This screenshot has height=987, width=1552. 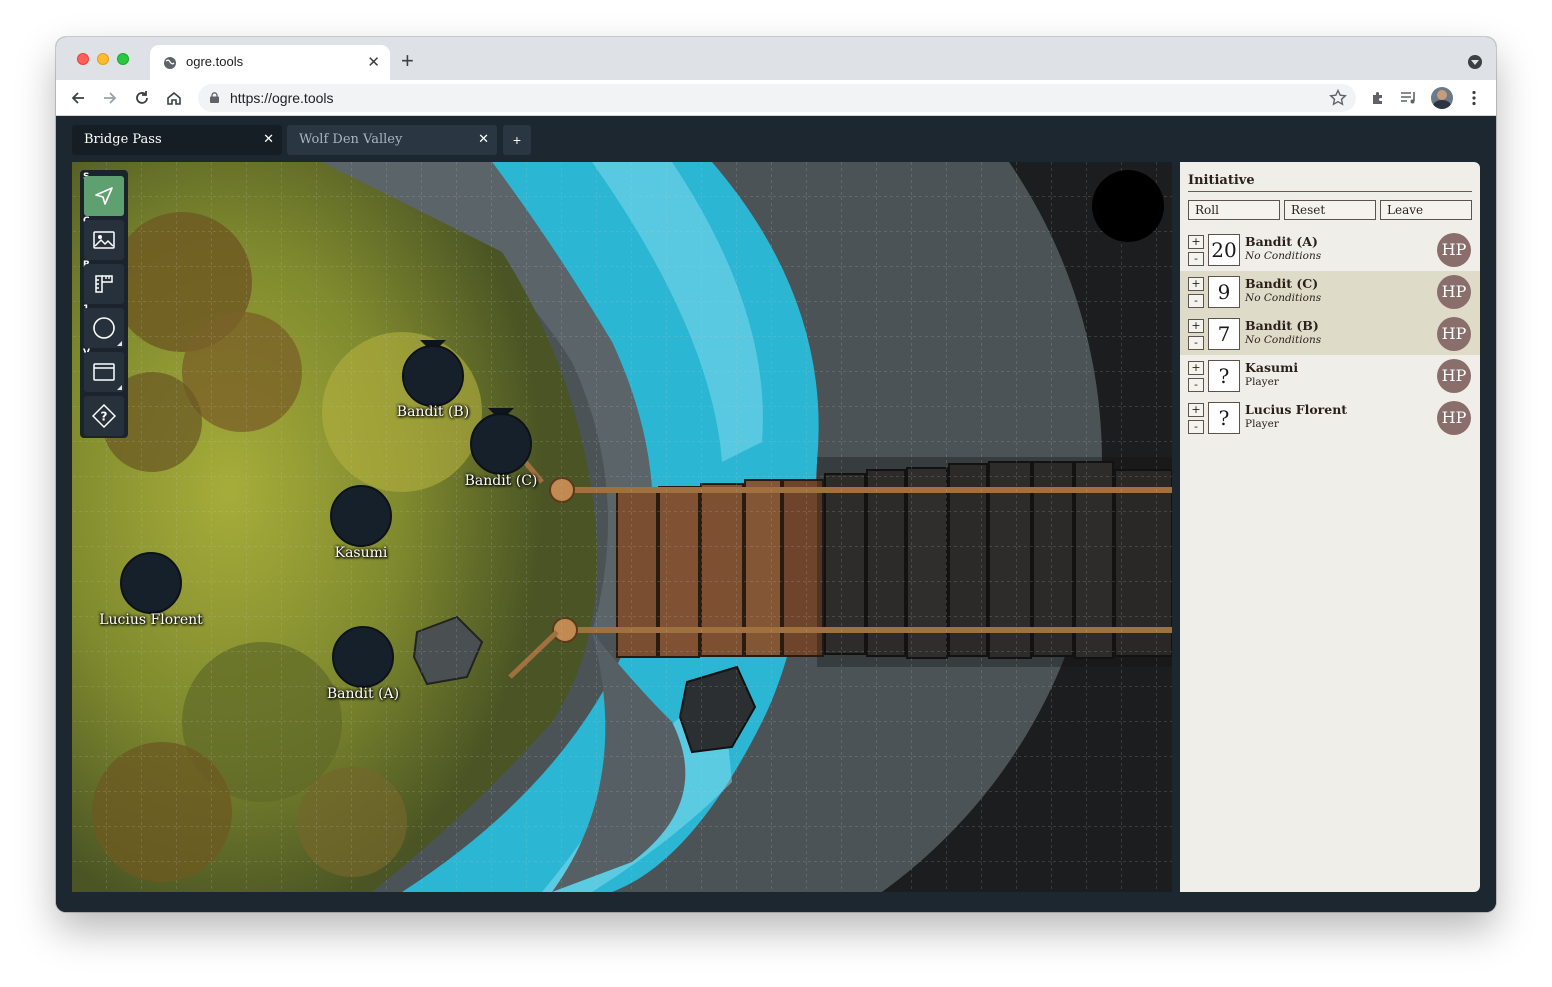 What do you see at coordinates (407, 61) in the screenshot?
I see `new-tab-button: +` at bounding box center [407, 61].